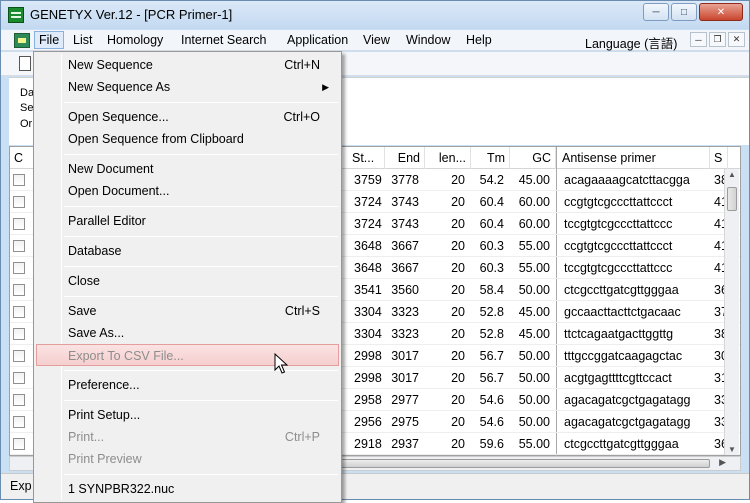  Describe the element at coordinates (491, 378) in the screenshot. I see `cell-tm: 56.7` at that location.